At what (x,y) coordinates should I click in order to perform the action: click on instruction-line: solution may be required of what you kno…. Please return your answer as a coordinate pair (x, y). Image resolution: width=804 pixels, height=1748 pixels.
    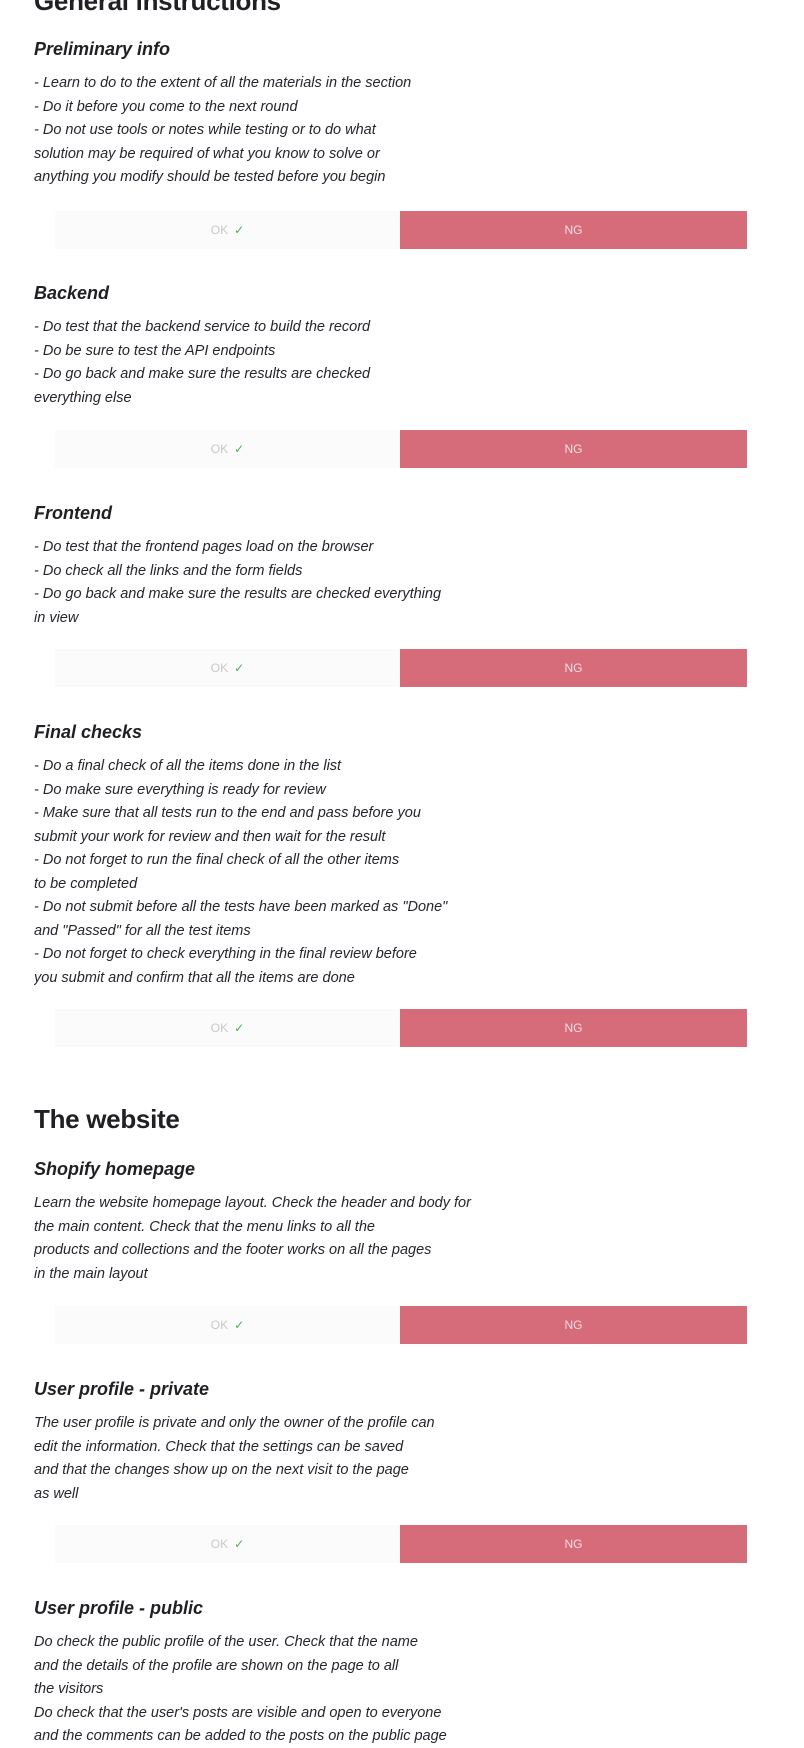
    Looking at the image, I should click on (207, 153).